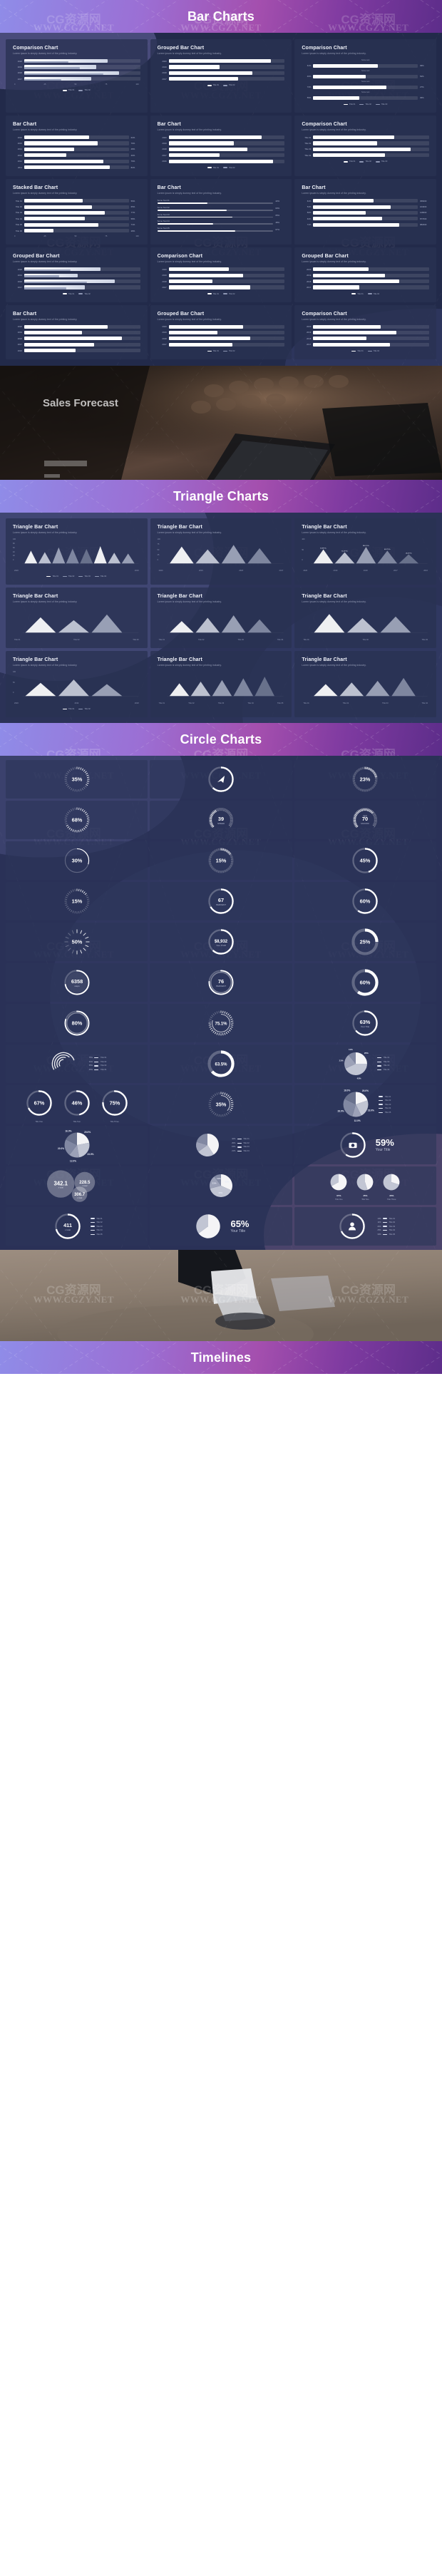  What do you see at coordinates (221, 901) in the screenshot?
I see `circle-chart-cell: 67 PERCENT` at bounding box center [221, 901].